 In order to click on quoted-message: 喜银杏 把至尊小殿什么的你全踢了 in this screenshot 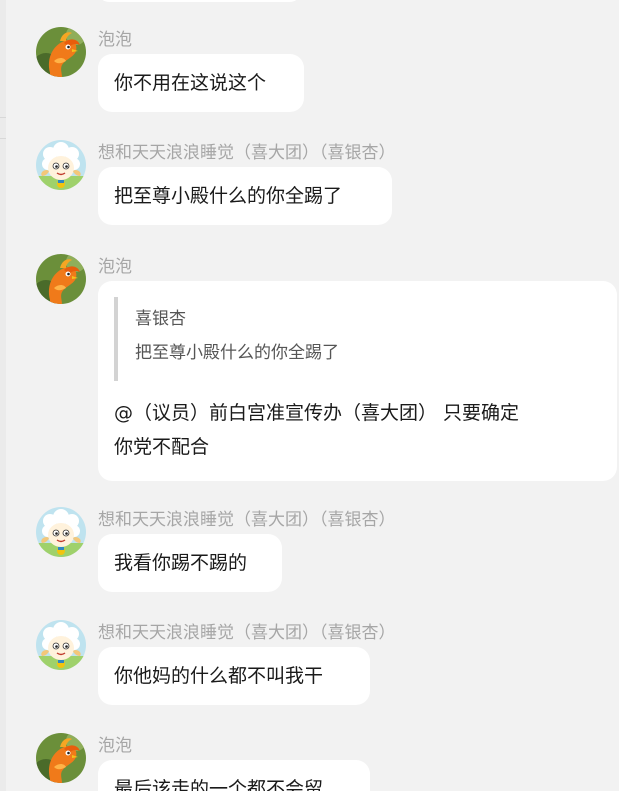, I will do `click(266, 339)`.